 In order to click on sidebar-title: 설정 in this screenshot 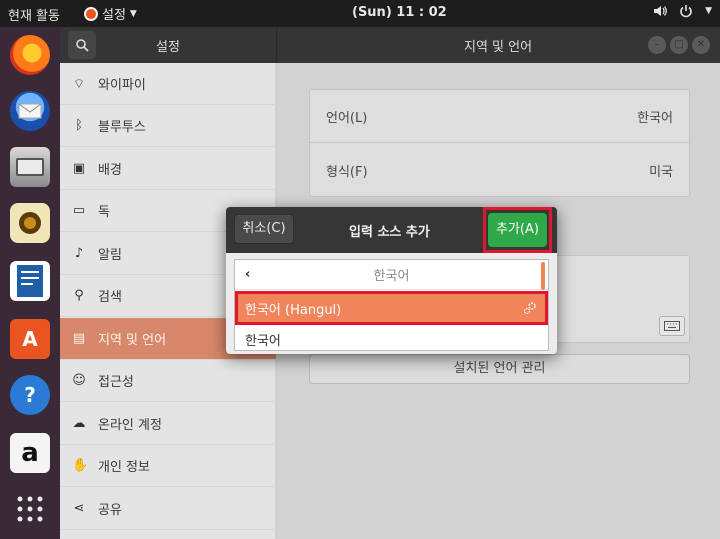, I will do `click(168, 47)`.